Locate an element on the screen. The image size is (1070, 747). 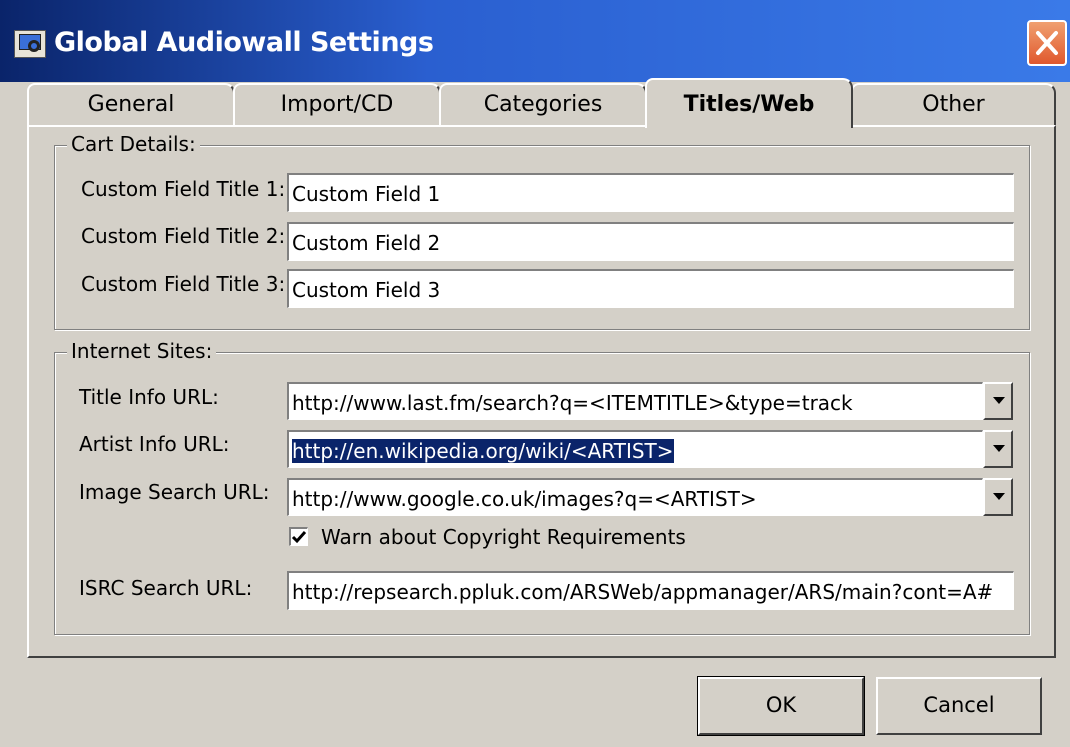
tab-titles-web: Titles/Web is located at coordinates (749, 103).